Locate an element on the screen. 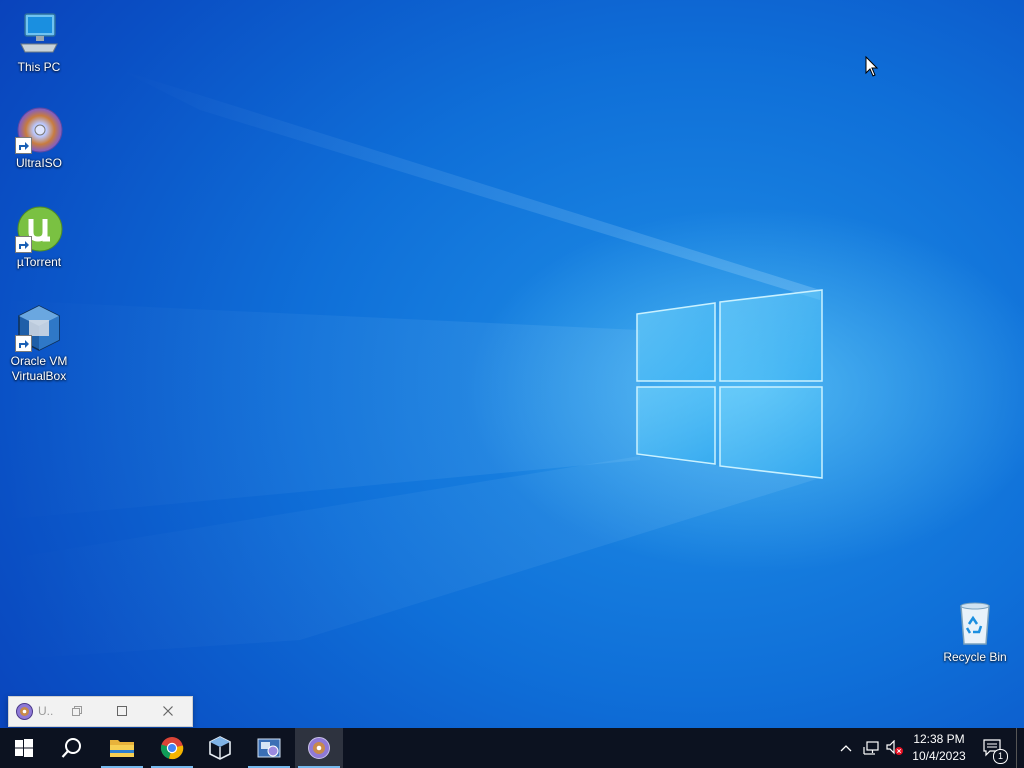 The image size is (1024, 768). show-desktop-button is located at coordinates (1020, 748).